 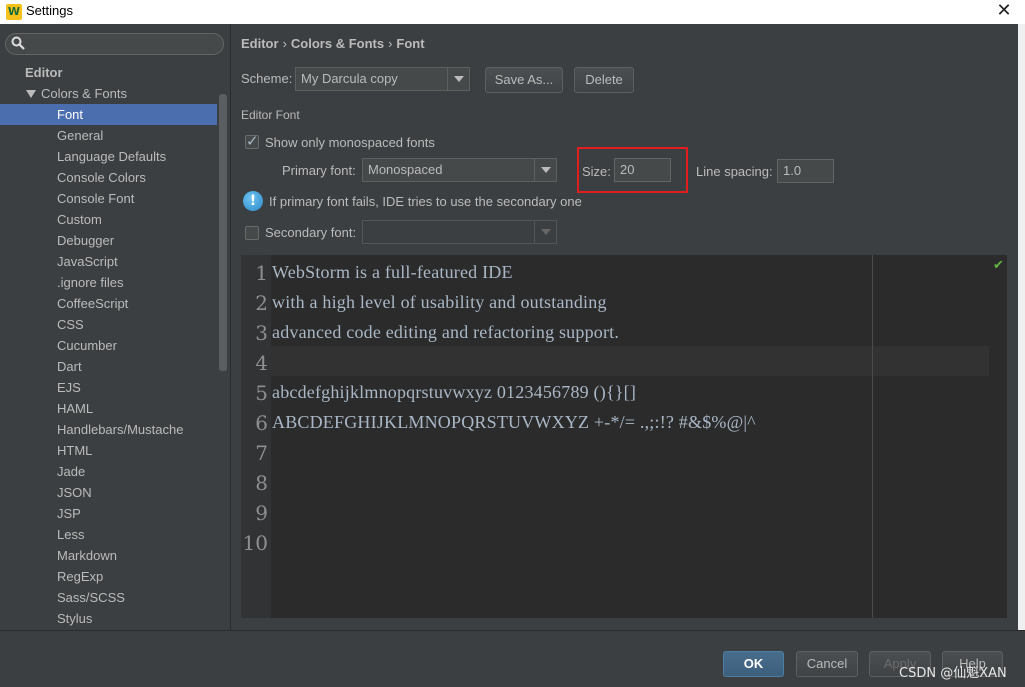 I want to click on primary-font-select: Monospaced, so click(x=459, y=170).